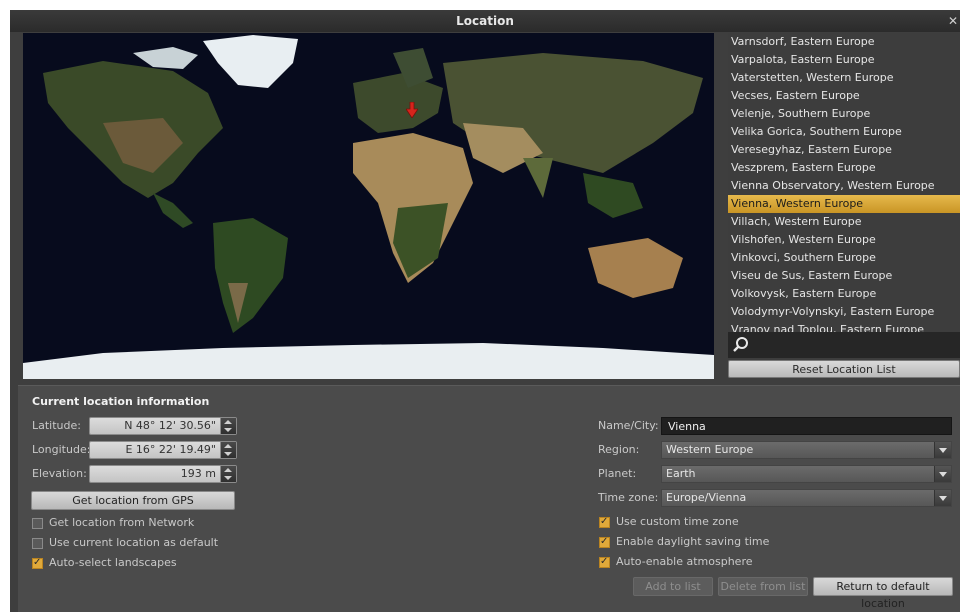 The height and width of the screenshot is (612, 960). Describe the element at coordinates (228, 450) in the screenshot. I see `longitude-stepper` at that location.